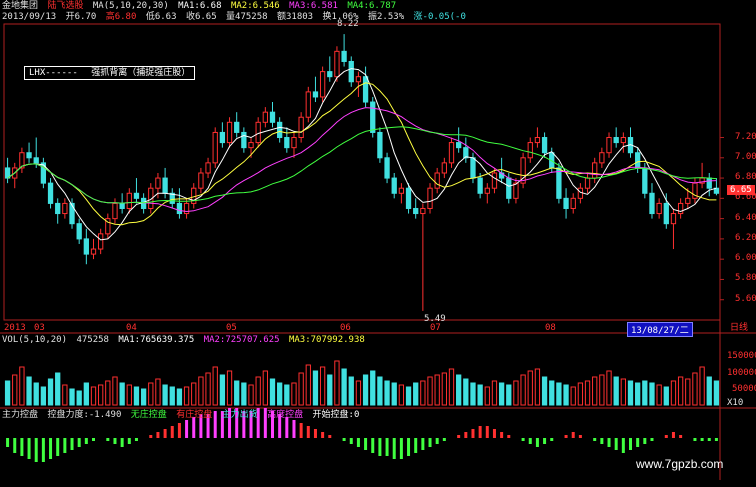 The height and width of the screenshot is (487, 756). I want to click on ind-s5: 开始控盘:0, so click(336, 415).